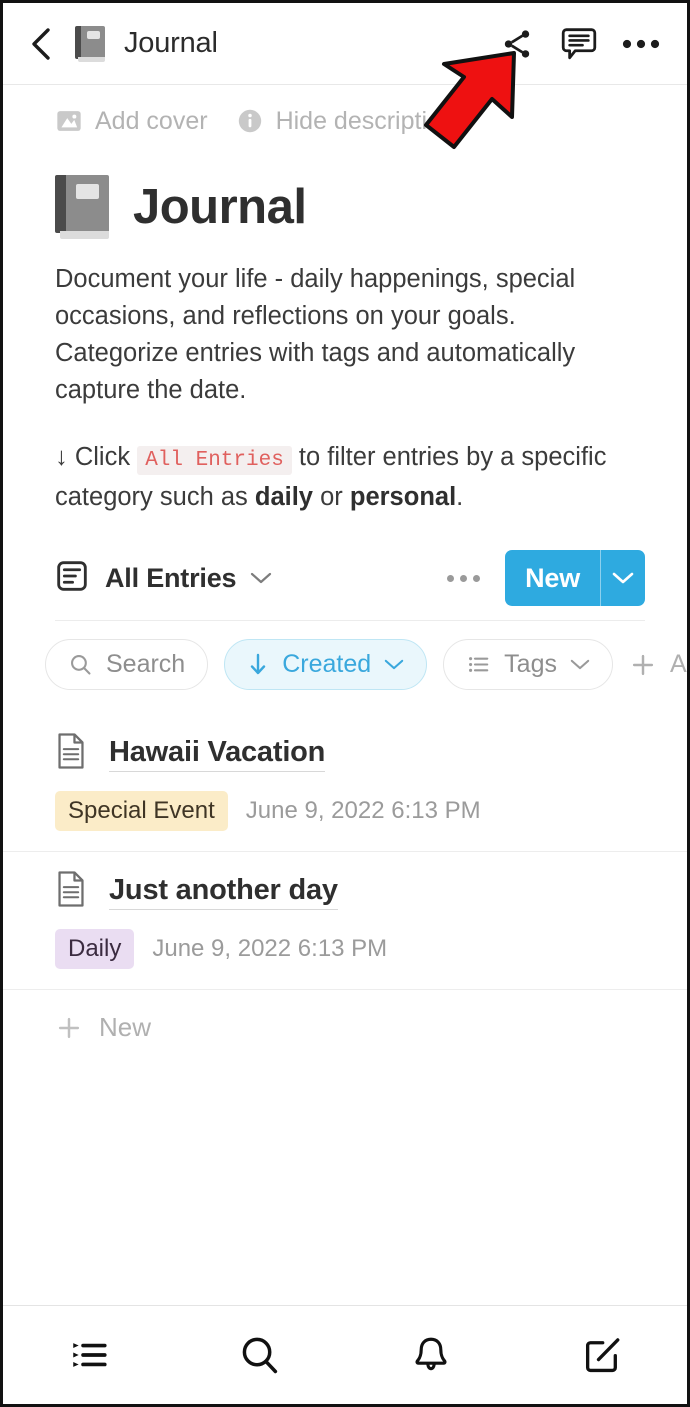  What do you see at coordinates (146, 664) in the screenshot?
I see `search-chip-label: Search` at bounding box center [146, 664].